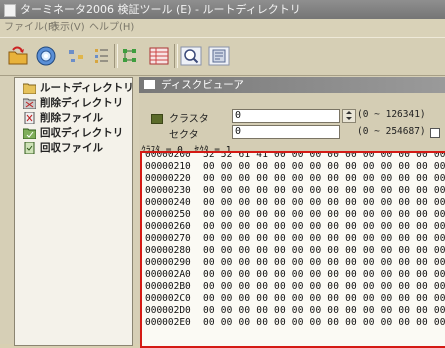 The image size is (445, 348). I want to click on properties-icon, so click(219, 56).